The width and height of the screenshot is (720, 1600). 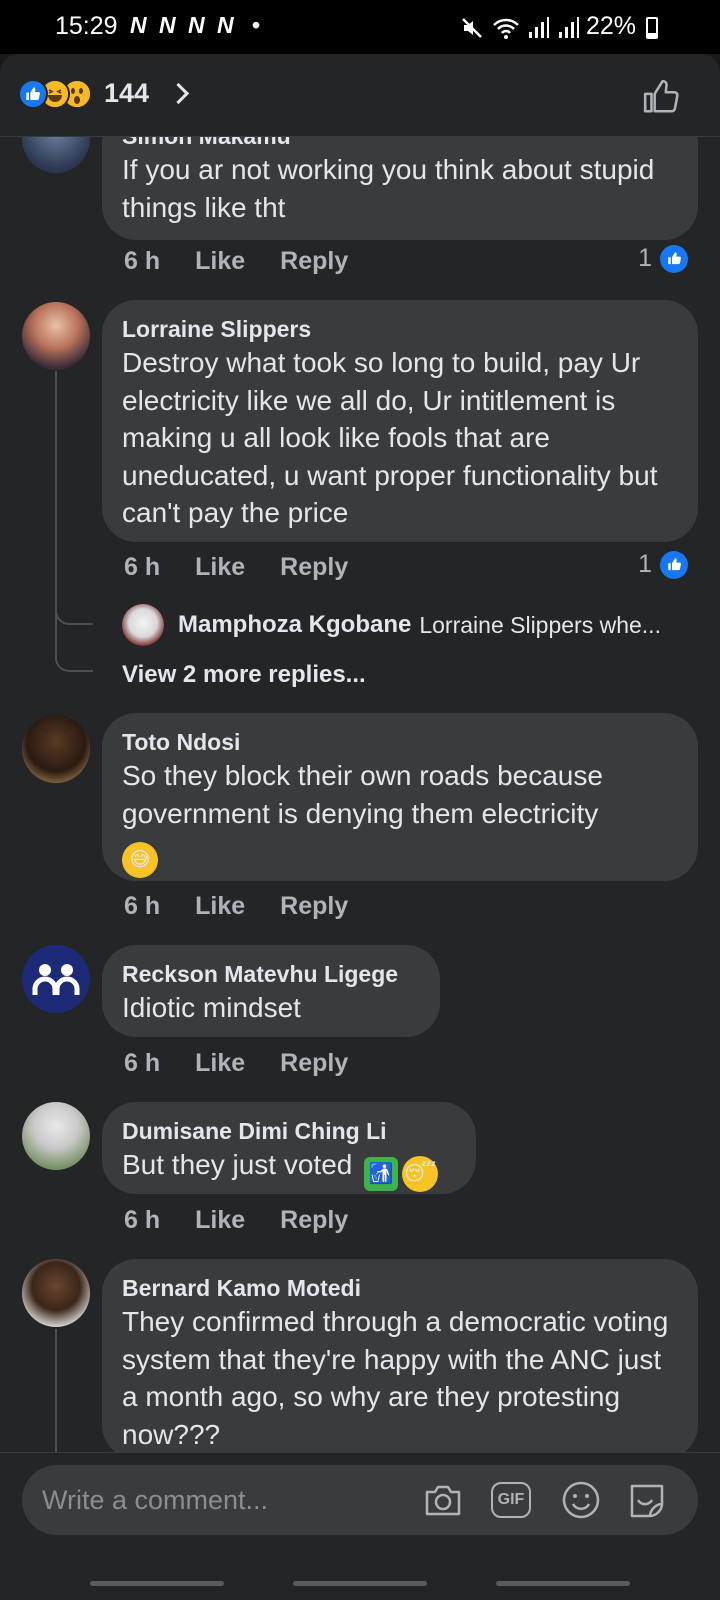 What do you see at coordinates (652, 28) in the screenshot?
I see `battery-icon` at bounding box center [652, 28].